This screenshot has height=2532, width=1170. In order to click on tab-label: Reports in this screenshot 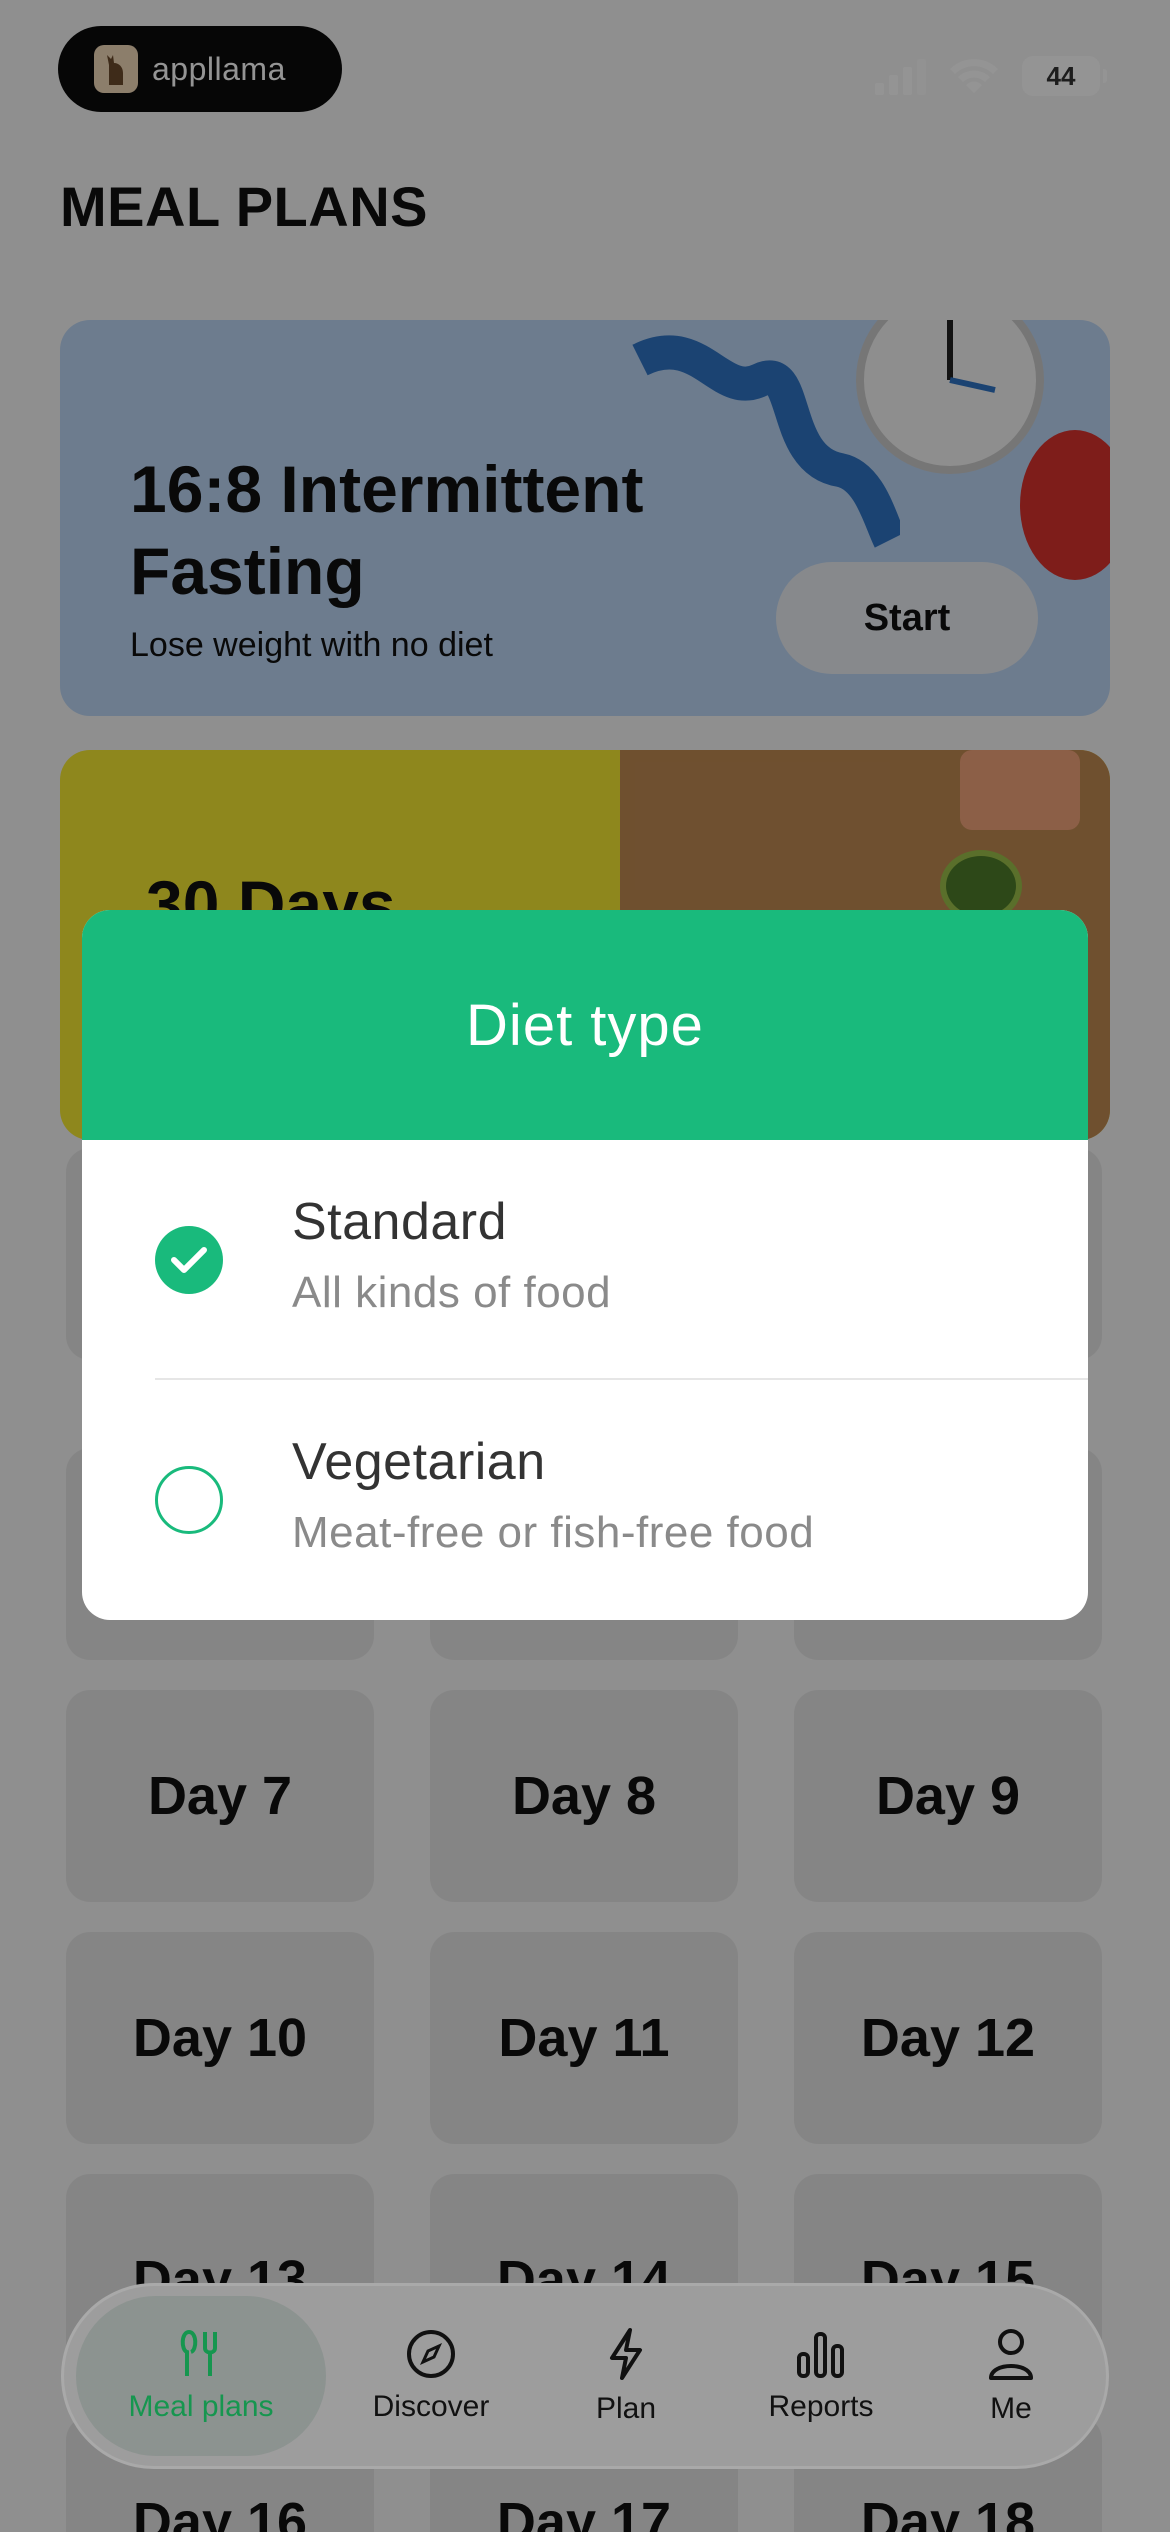, I will do `click(821, 2406)`.